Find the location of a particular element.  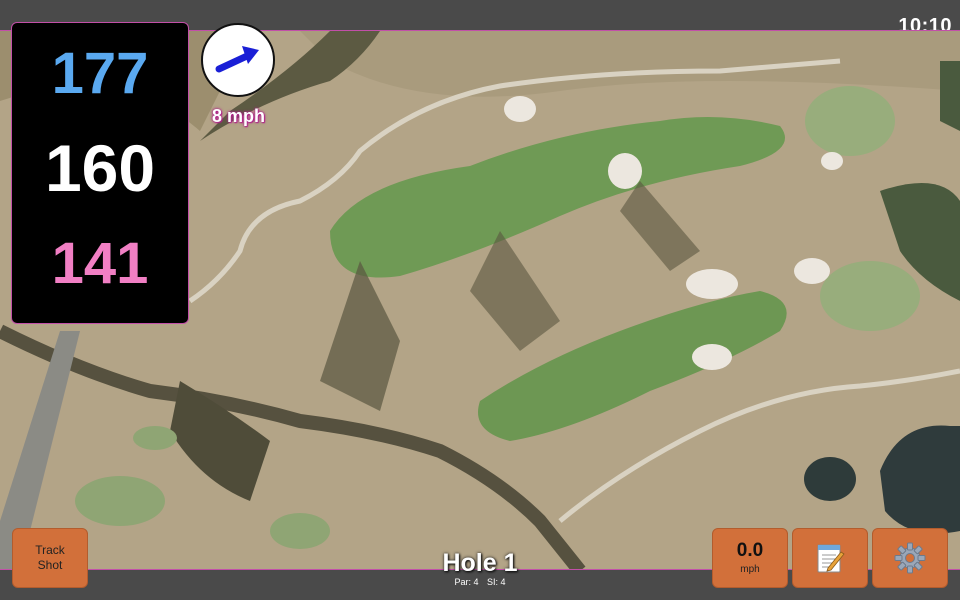

hole-stroke-index: SI: 4 is located at coordinates (496, 582).